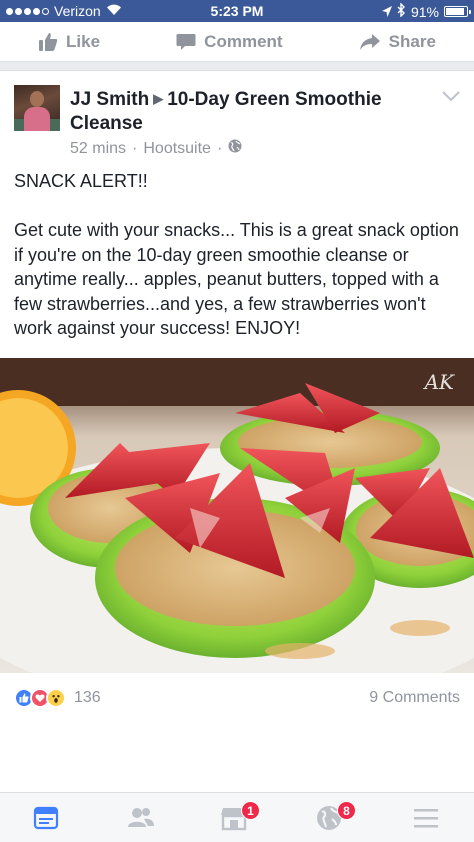 This screenshot has height=842, width=474. I want to click on battery-icon, so click(457, 11).